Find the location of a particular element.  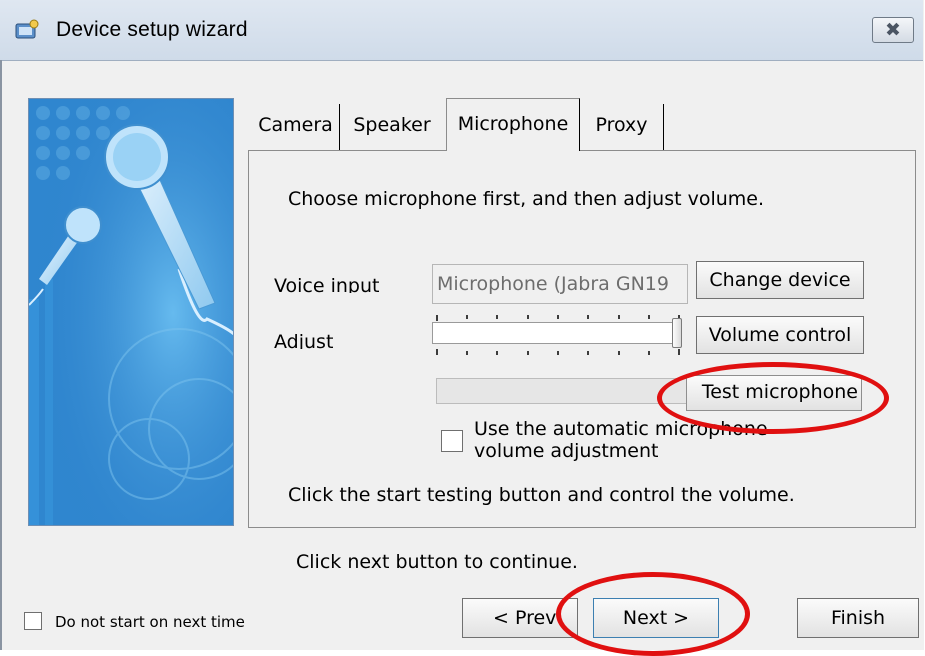

next-button: Next > is located at coordinates (656, 618).